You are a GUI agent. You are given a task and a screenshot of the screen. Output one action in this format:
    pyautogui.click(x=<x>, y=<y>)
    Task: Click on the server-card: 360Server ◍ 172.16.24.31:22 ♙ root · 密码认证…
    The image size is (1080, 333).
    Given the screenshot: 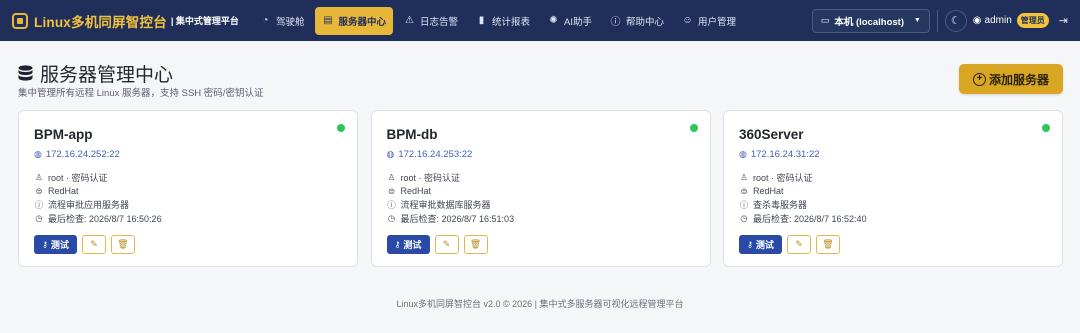 What is the action you would take?
    pyautogui.click(x=893, y=188)
    